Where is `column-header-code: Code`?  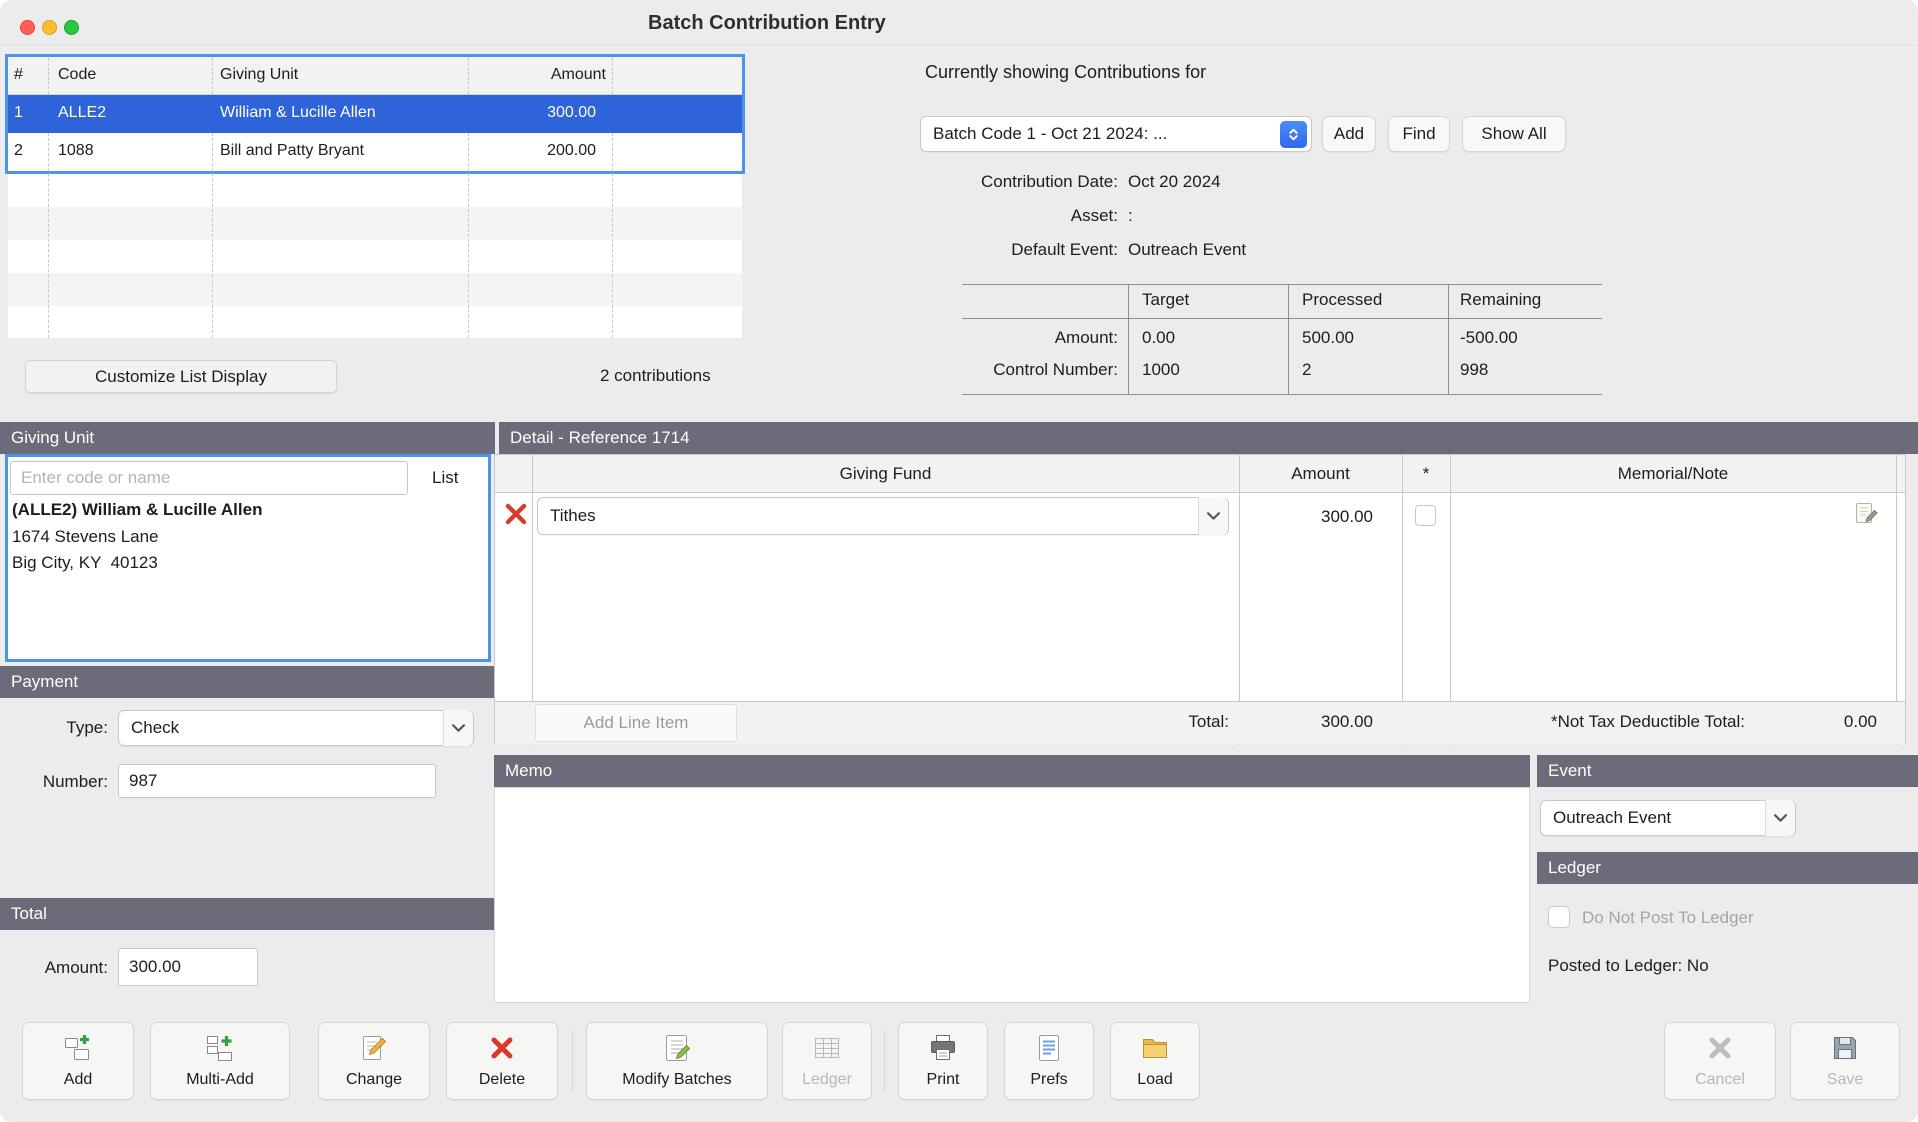
column-header-code: Code is located at coordinates (77, 75).